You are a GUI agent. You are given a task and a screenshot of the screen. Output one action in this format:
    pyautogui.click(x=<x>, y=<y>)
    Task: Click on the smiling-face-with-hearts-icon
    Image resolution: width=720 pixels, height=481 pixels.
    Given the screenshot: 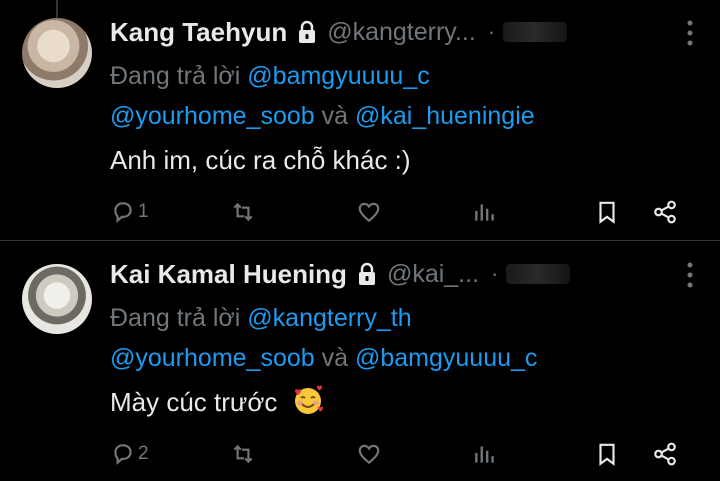 What is the action you would take?
    pyautogui.click(x=308, y=399)
    